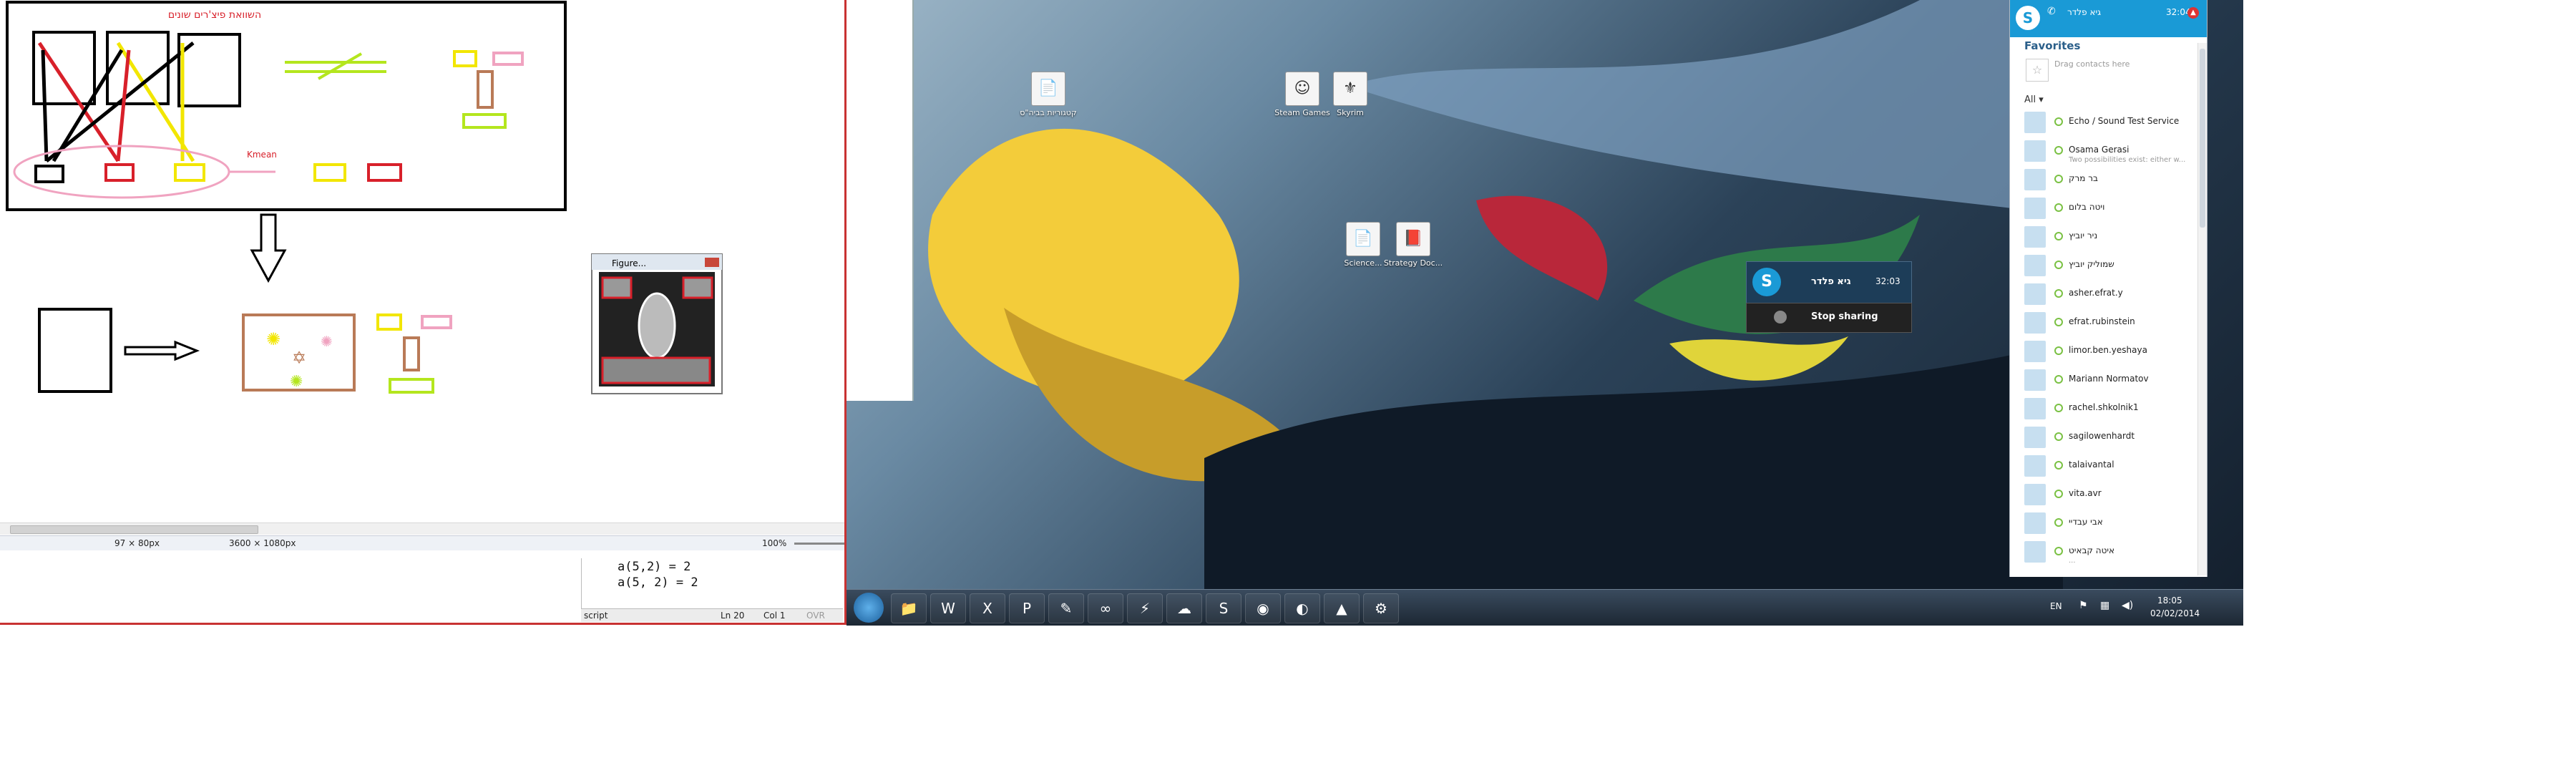 This screenshot has height=773, width=2576. Describe the element at coordinates (1780, 317) in the screenshot. I see `screen-share-icon` at that location.